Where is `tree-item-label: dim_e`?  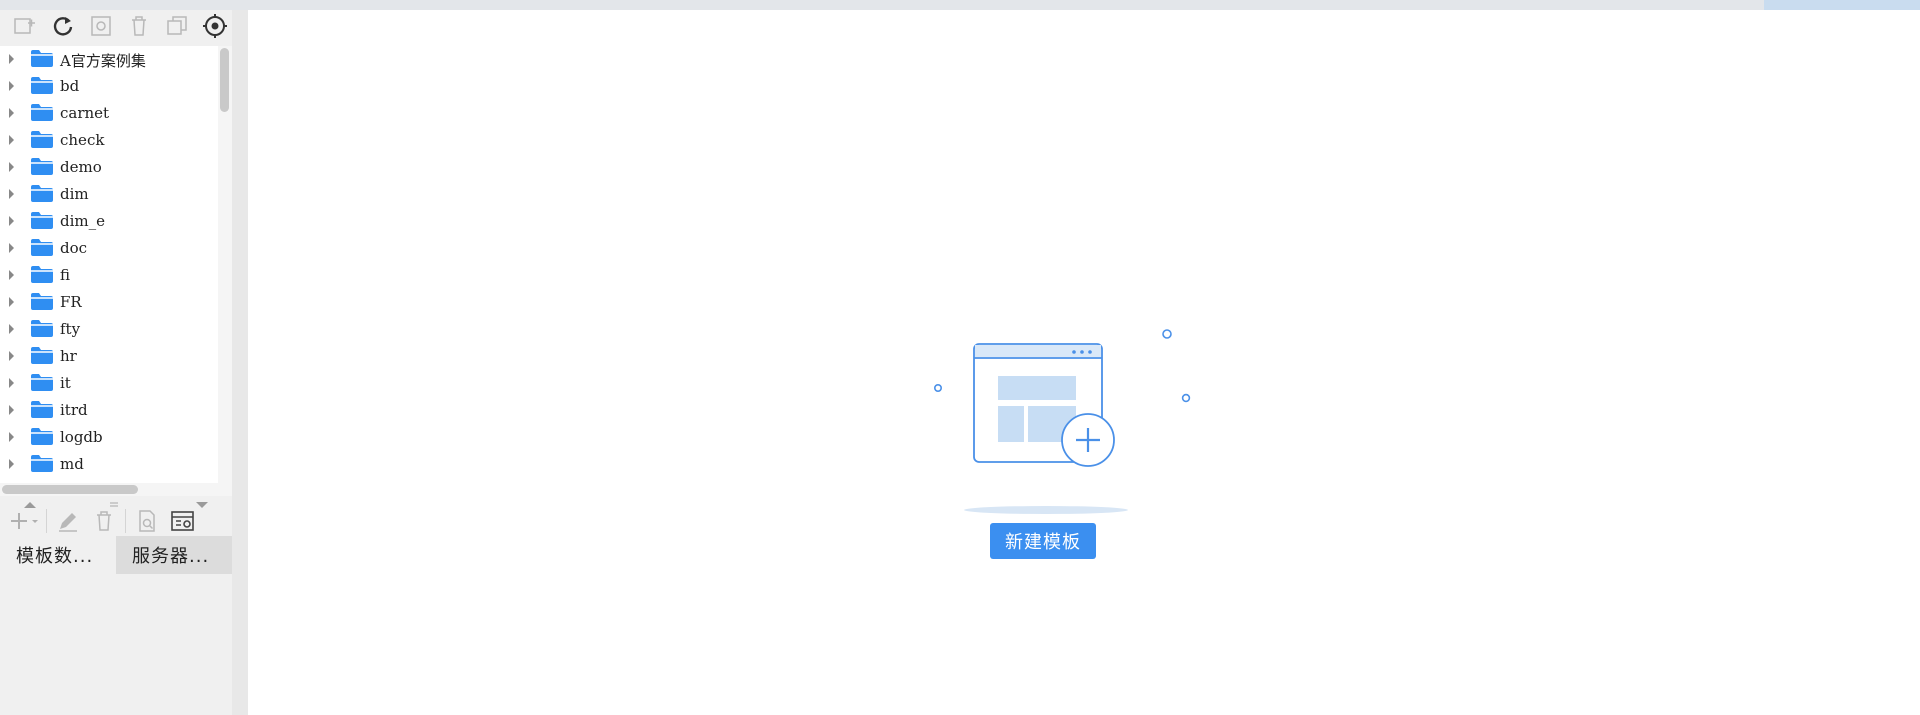 tree-item-label: dim_e is located at coordinates (82, 221).